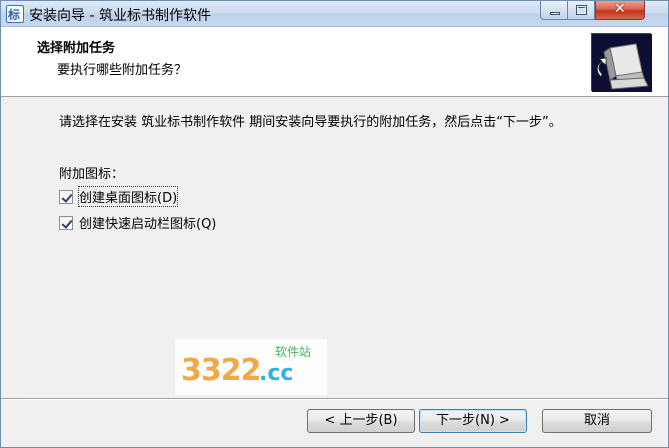 This screenshot has height=448, width=669. What do you see at coordinates (221, 370) in the screenshot?
I see `watermark-main: 3322` at bounding box center [221, 370].